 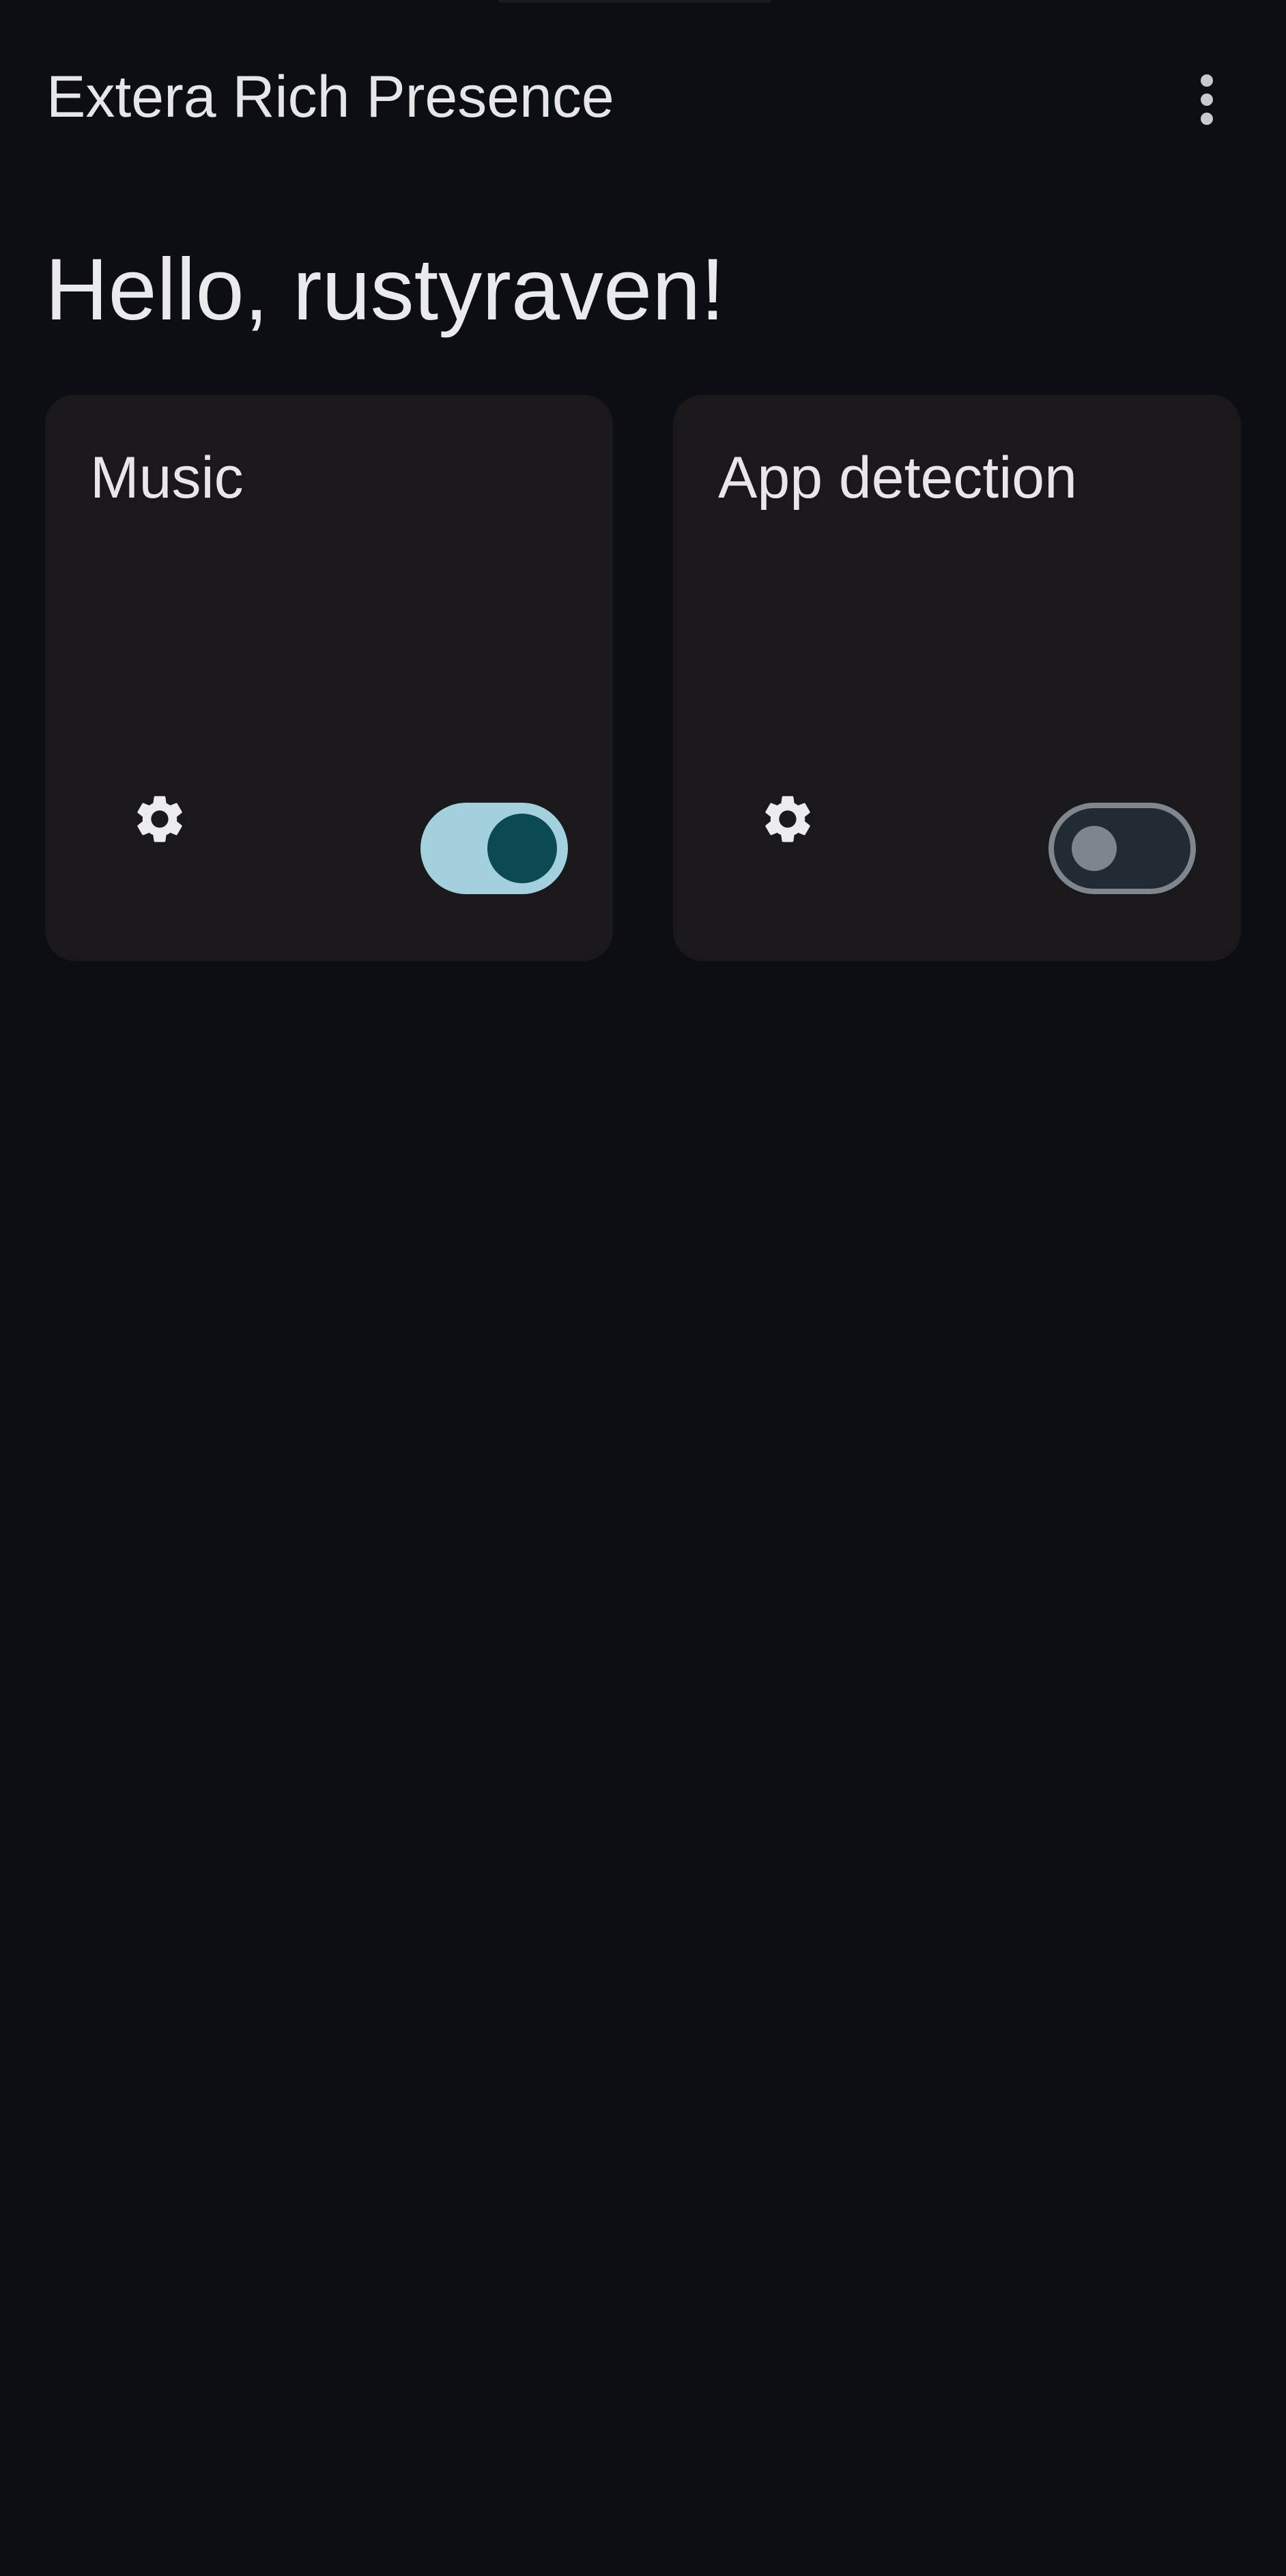 What do you see at coordinates (329, 678) in the screenshot?
I see `music-card: Music` at bounding box center [329, 678].